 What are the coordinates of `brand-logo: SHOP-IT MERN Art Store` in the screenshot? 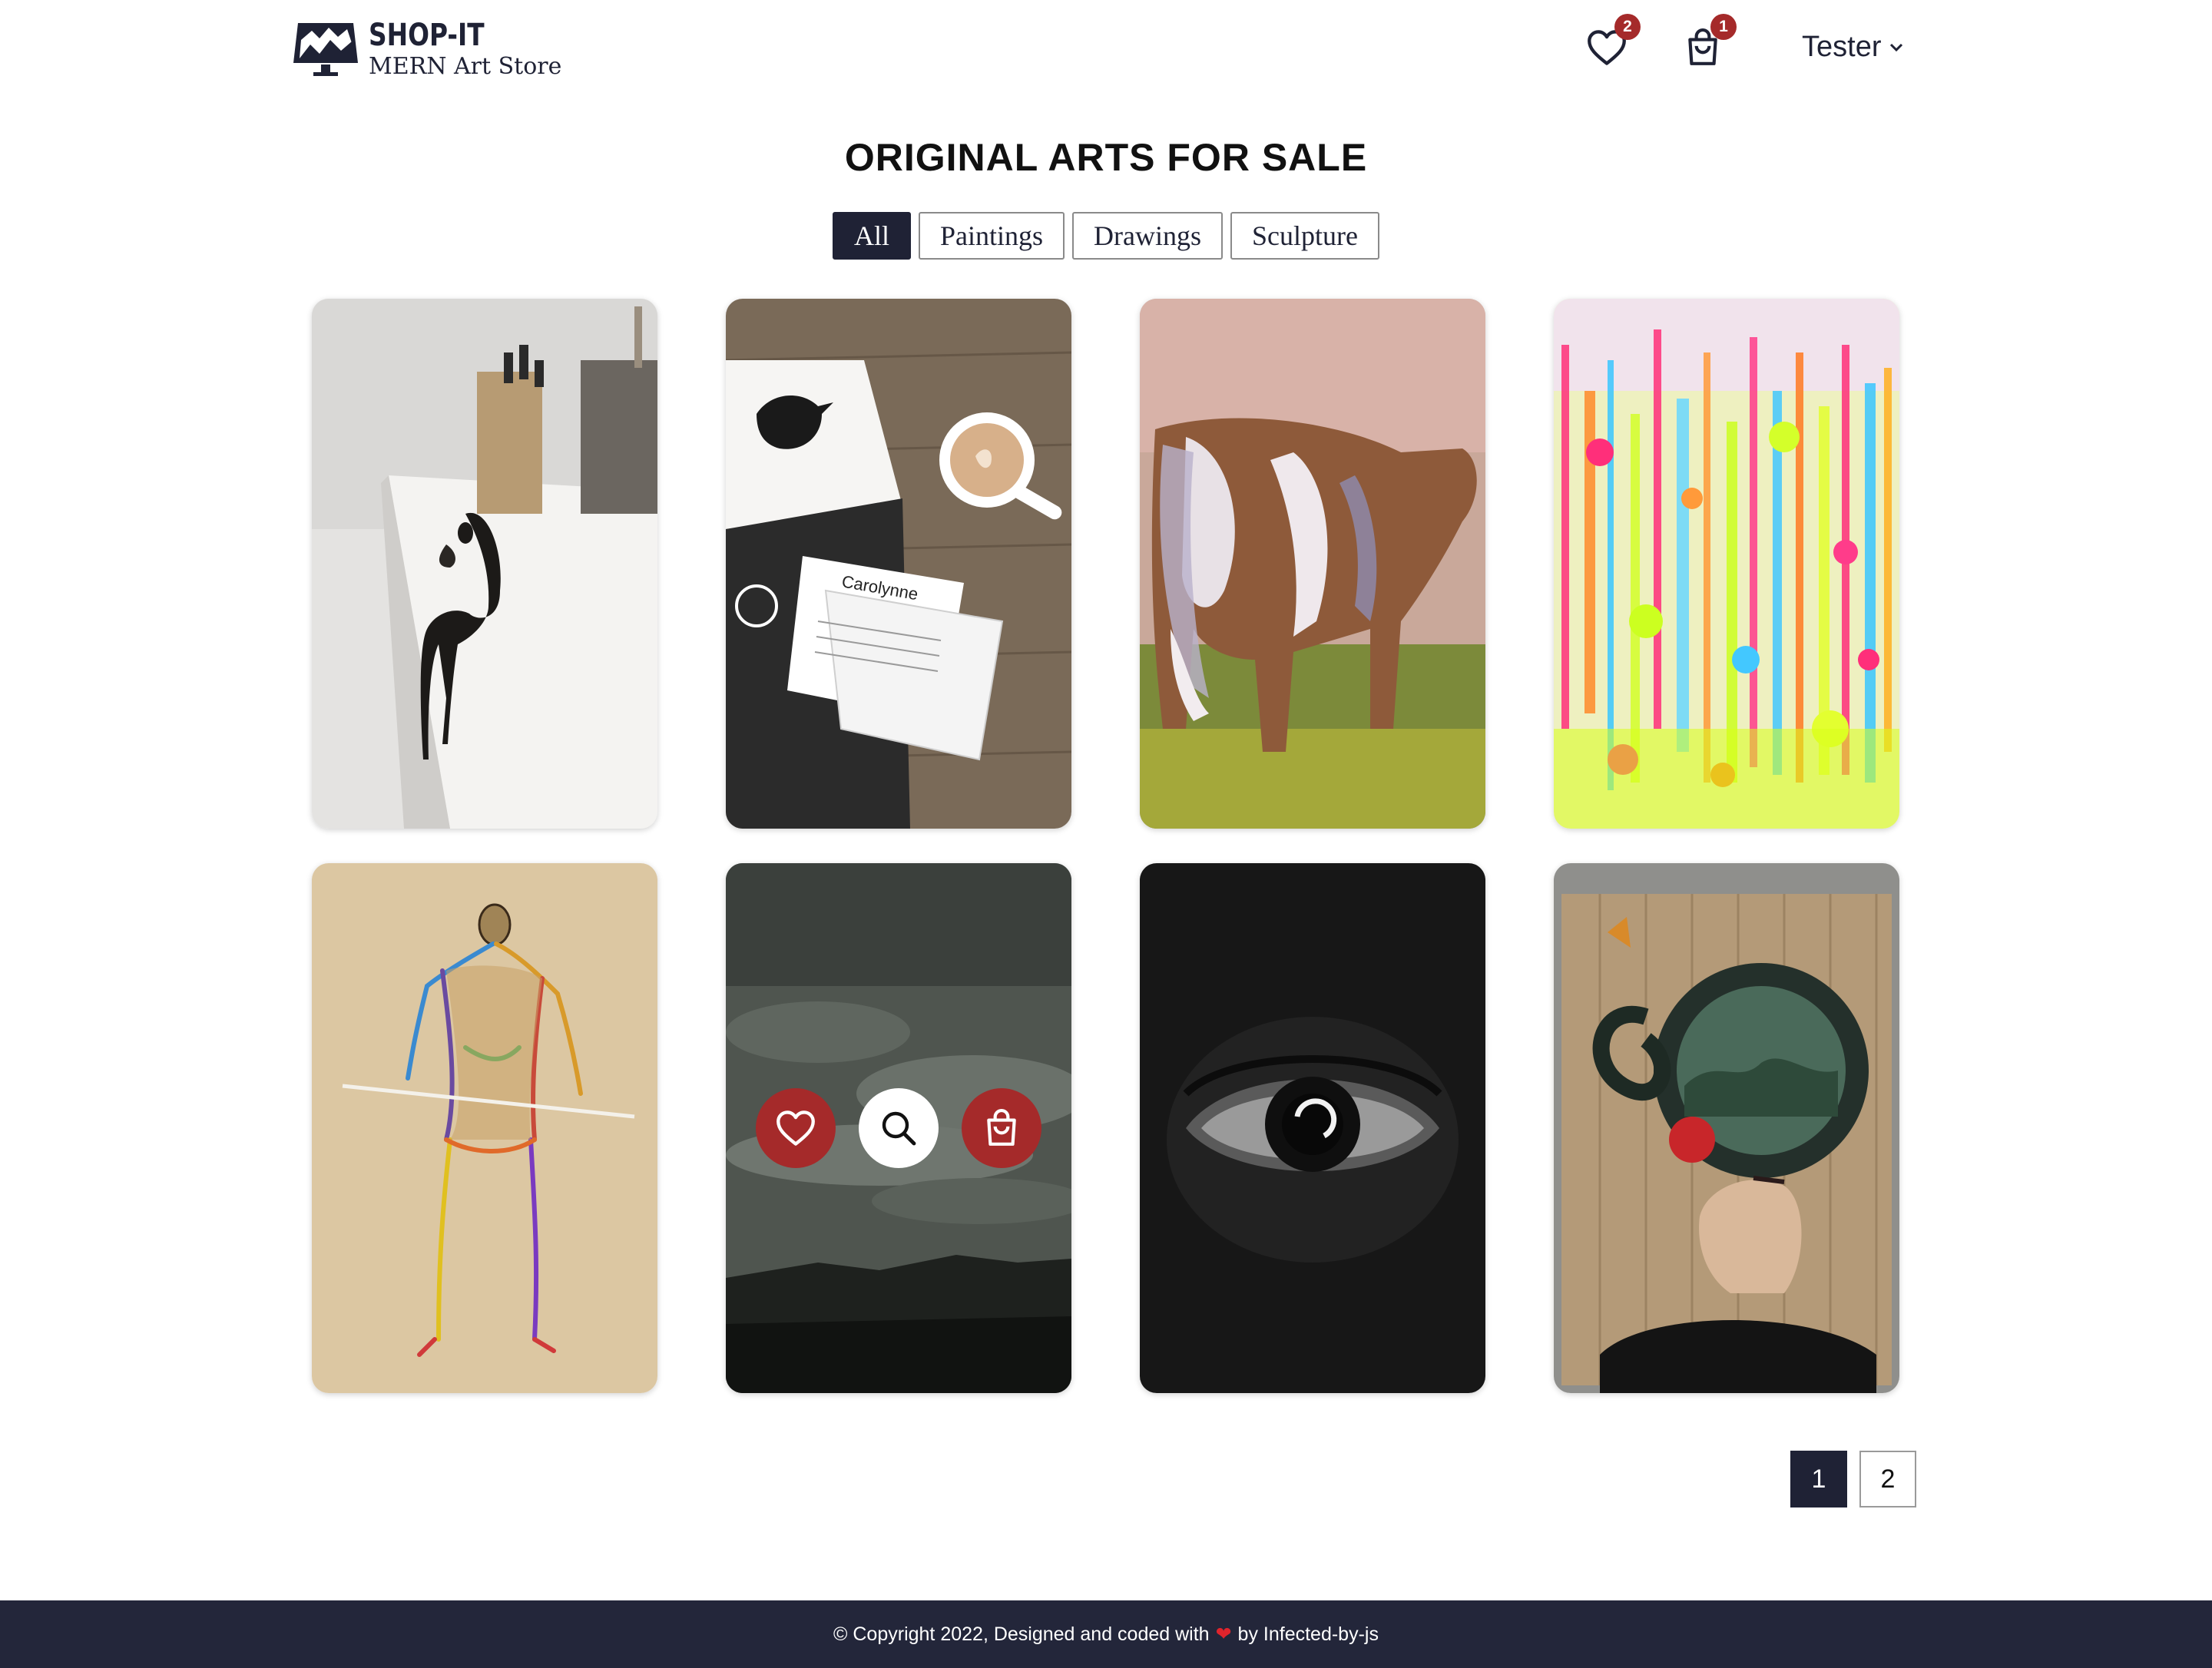 It's located at (427, 49).